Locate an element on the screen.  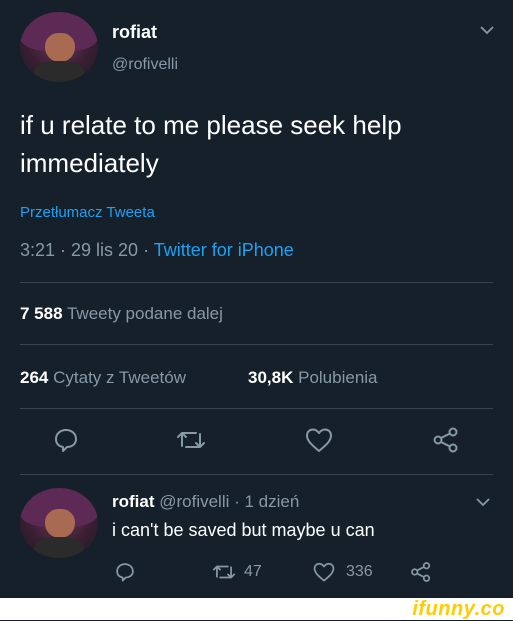
reply-icon is located at coordinates (66, 440).